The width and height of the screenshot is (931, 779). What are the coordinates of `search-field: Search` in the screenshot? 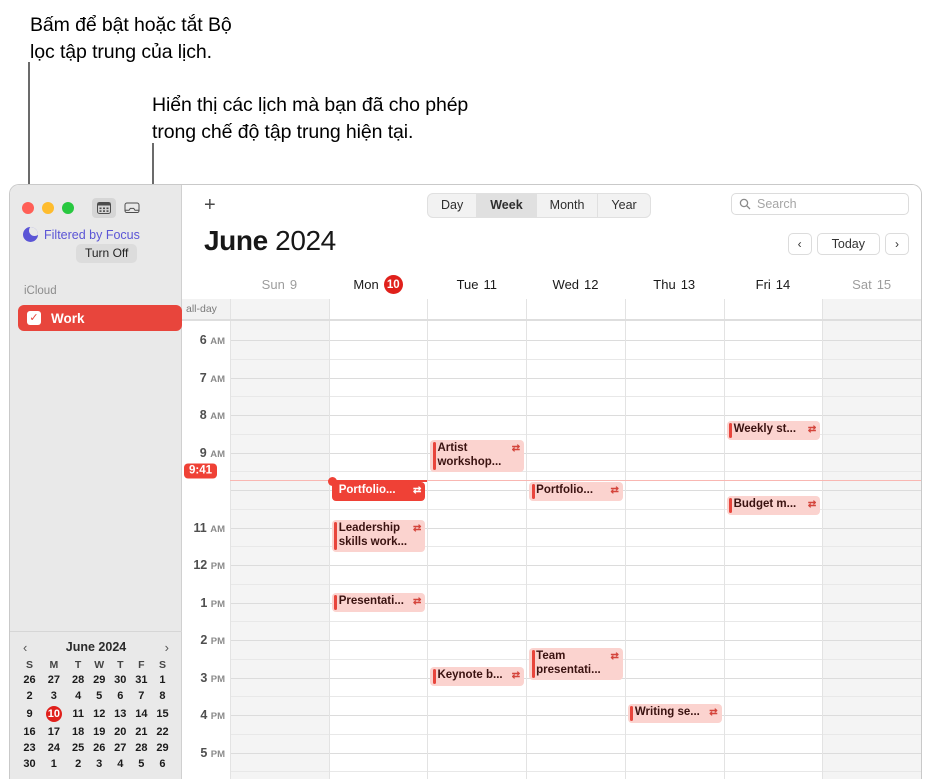 It's located at (820, 204).